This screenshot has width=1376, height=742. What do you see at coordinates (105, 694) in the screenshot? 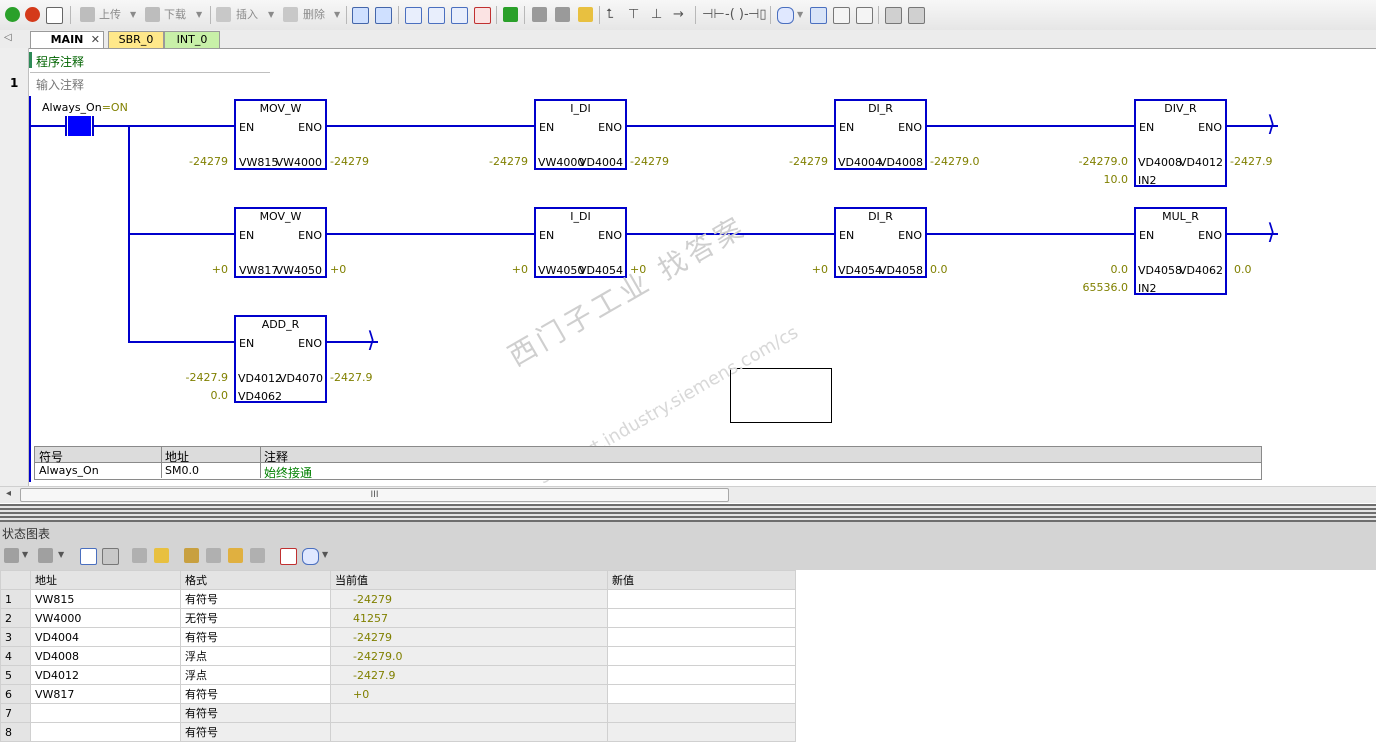
I see `address-cell: VW817` at bounding box center [105, 694].